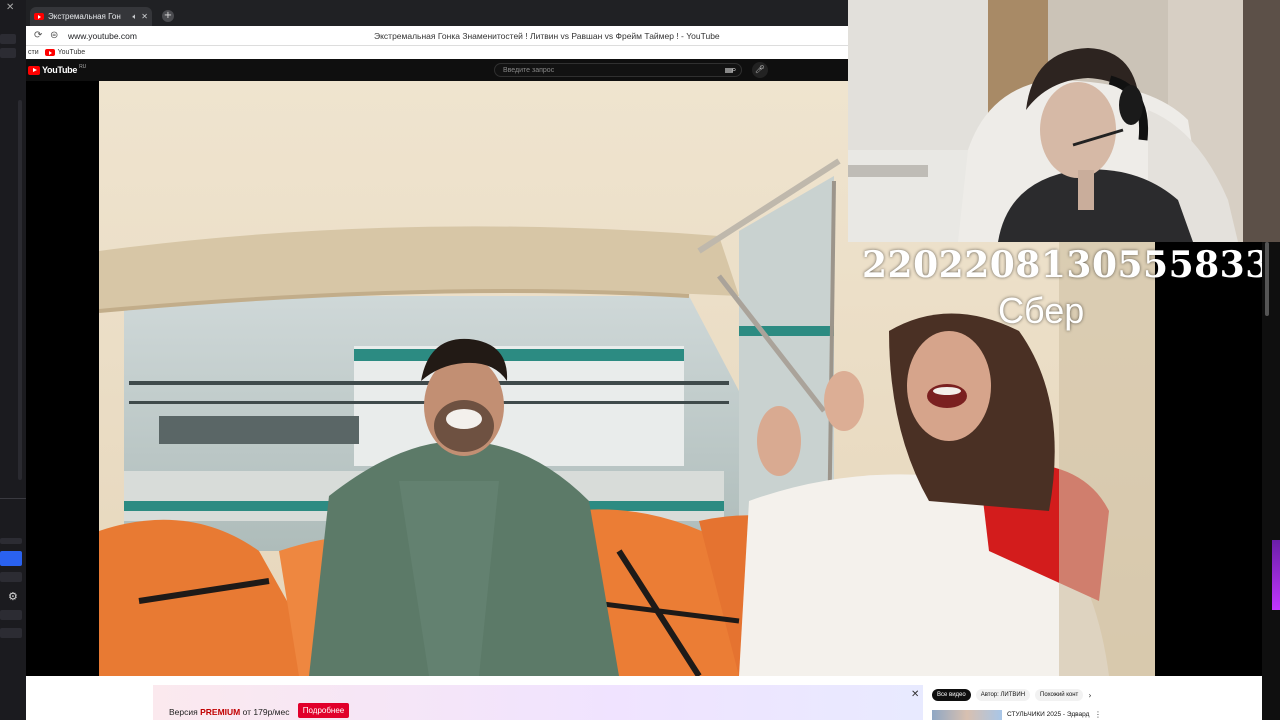 The image size is (1280, 720). I want to click on chip-similar: Похожий конт, so click(1059, 695).